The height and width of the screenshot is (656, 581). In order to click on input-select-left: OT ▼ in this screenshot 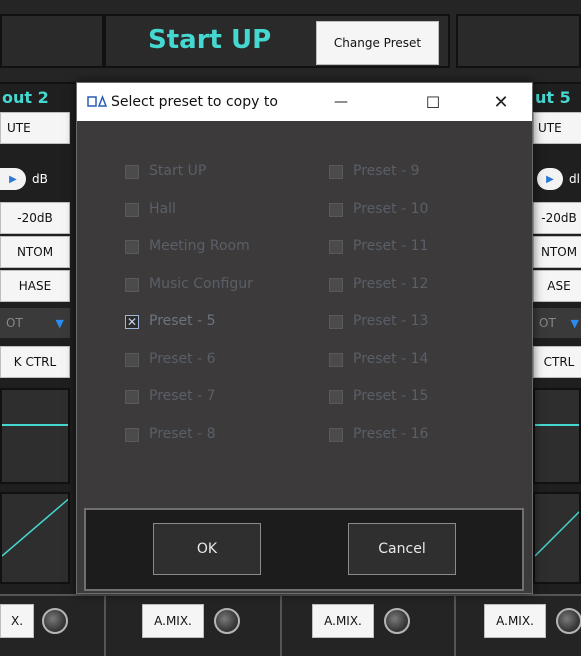, I will do `click(35, 323)`.